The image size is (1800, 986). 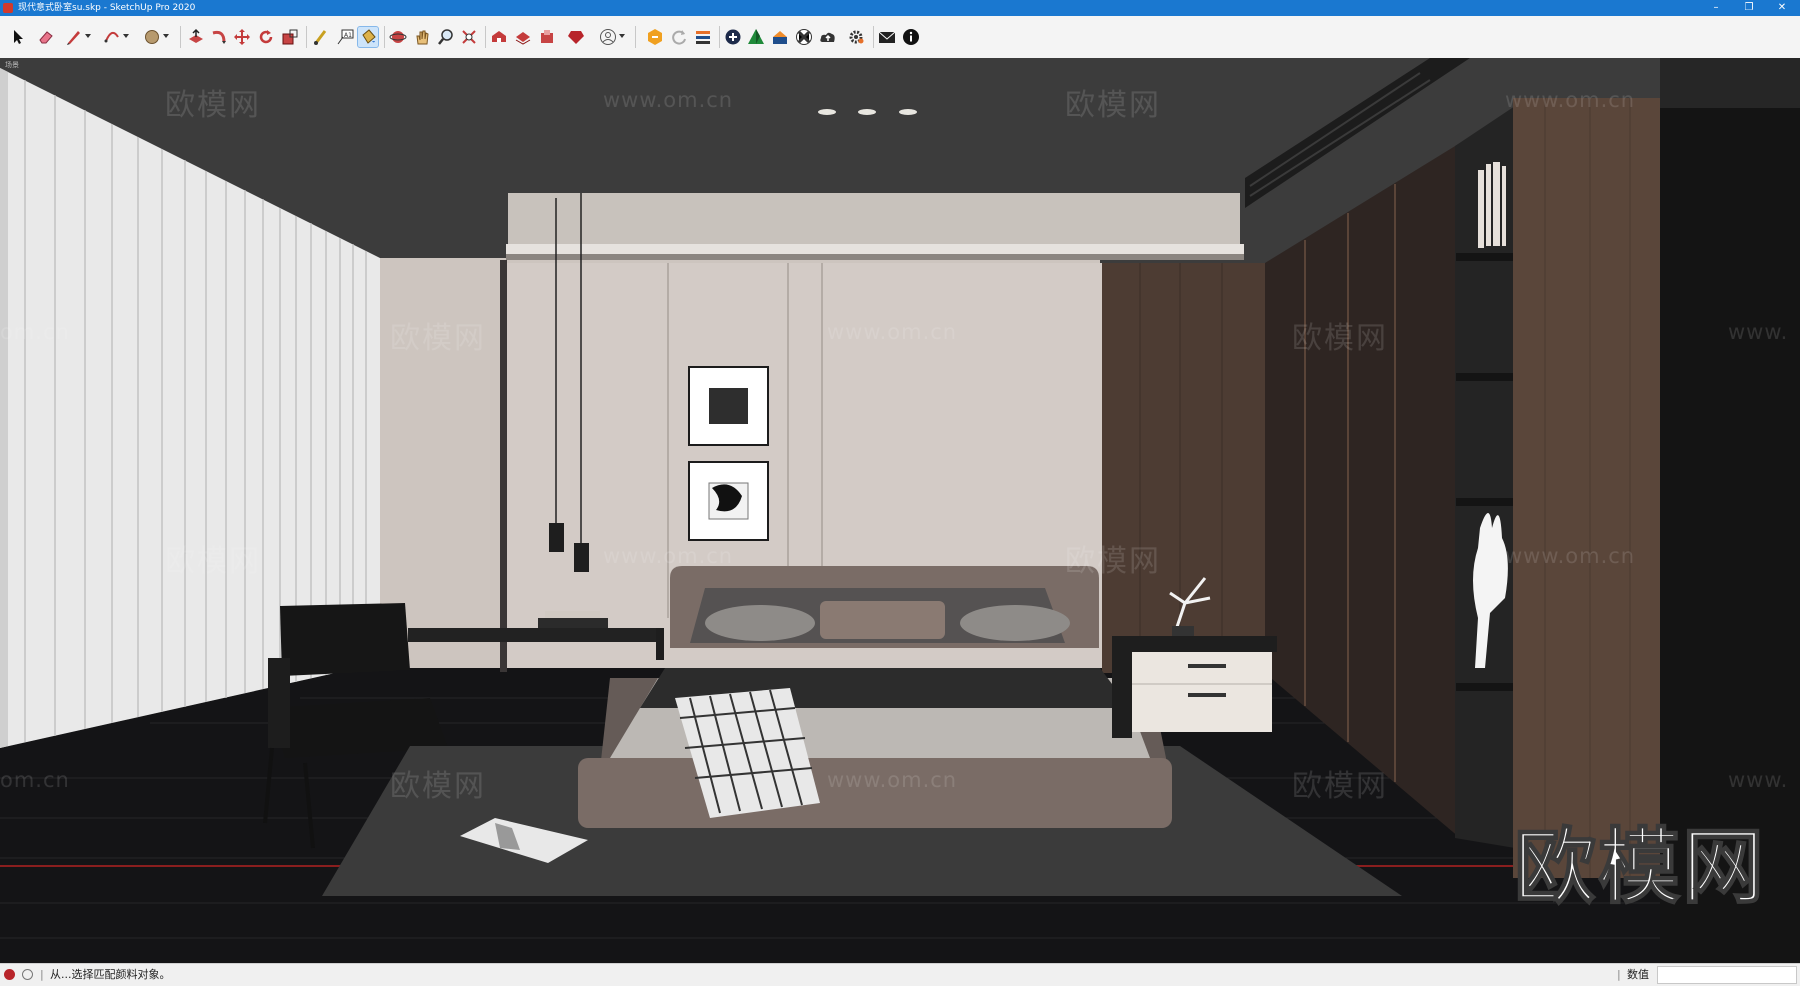 What do you see at coordinates (110, 974) in the screenshot?
I see `status-message: 从...选择匹配颜料对象。` at bounding box center [110, 974].